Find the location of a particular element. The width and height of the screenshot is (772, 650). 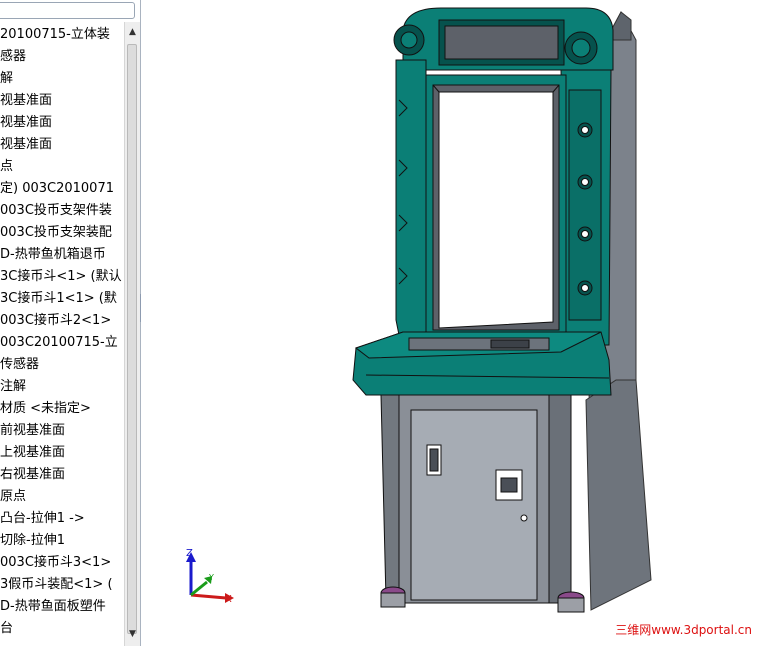

axis-x-label: X is located at coordinates (228, 599).